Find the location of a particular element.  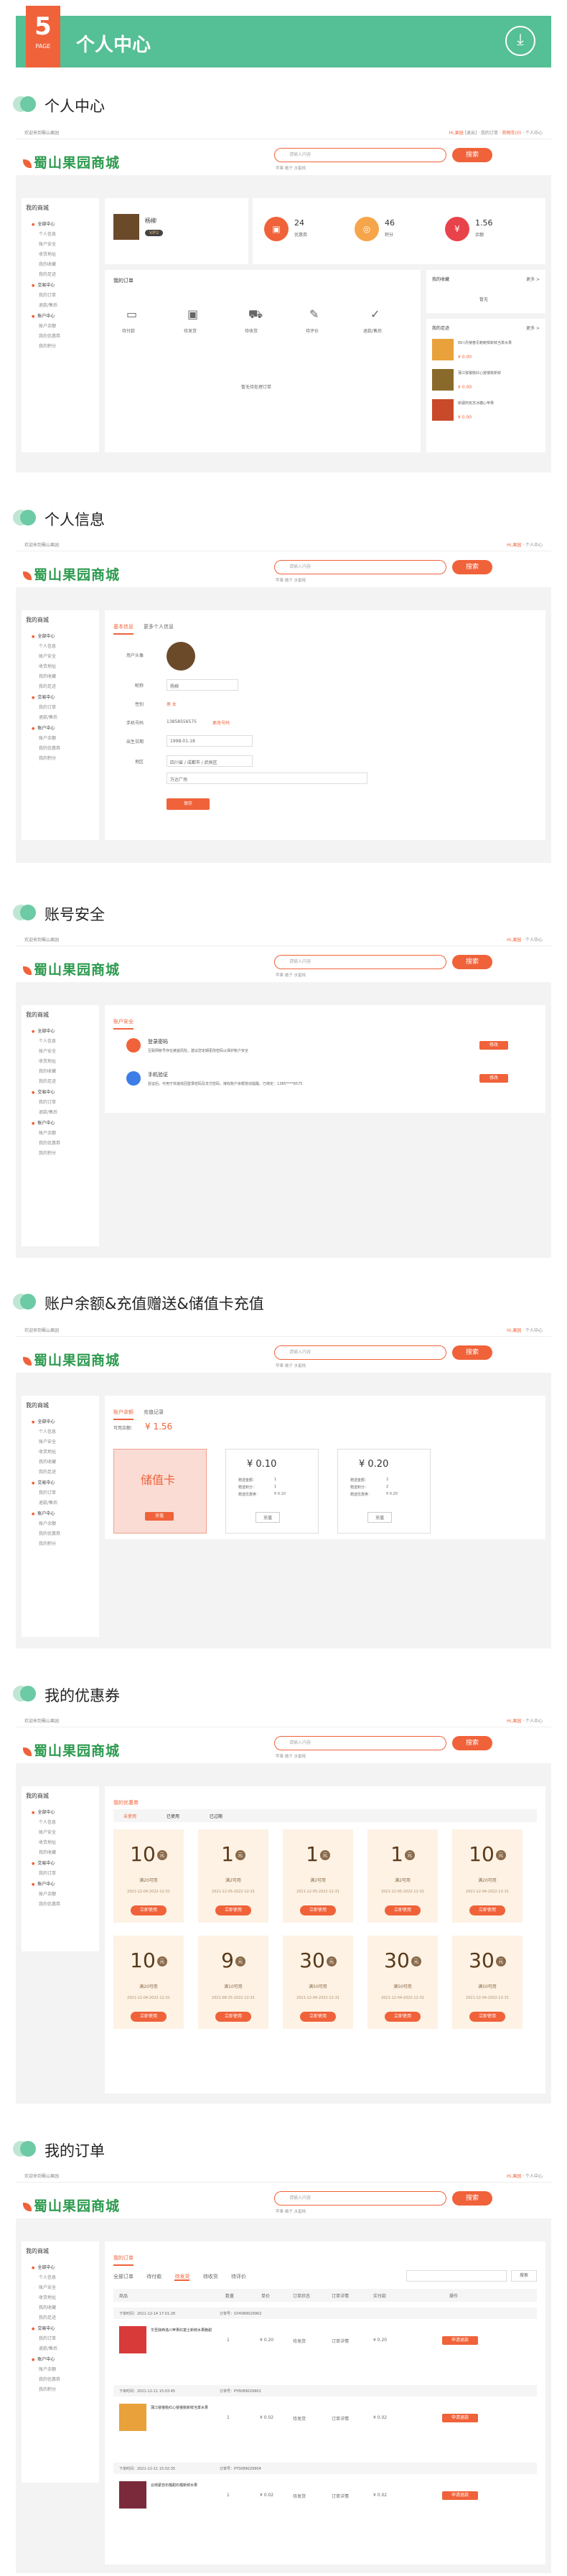

order-search-input is located at coordinates (457, 2276).